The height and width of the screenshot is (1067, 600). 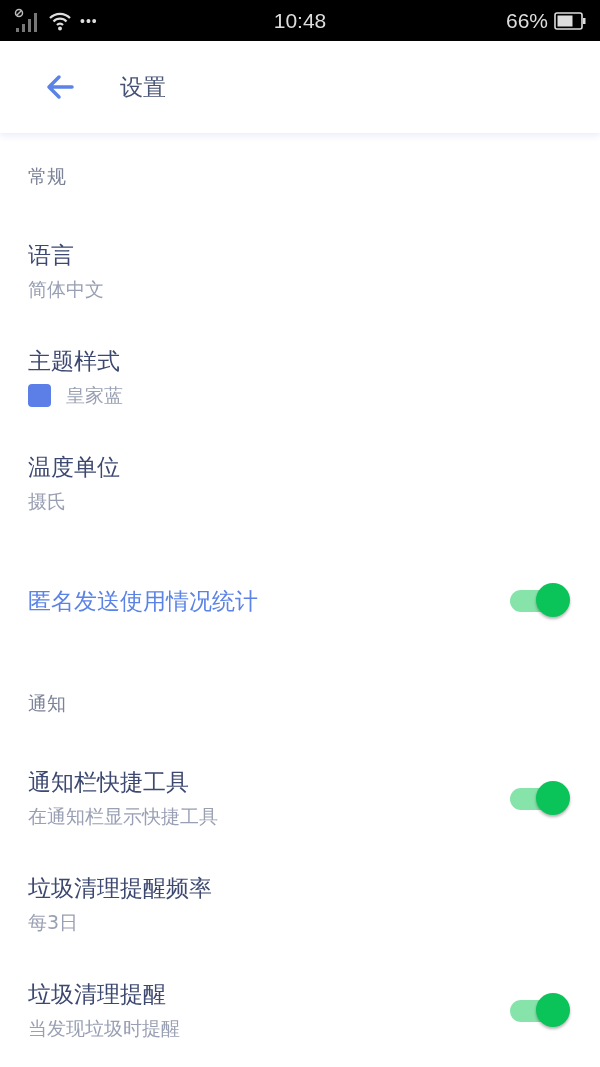 I want to click on signal-icon, so click(x=27, y=20).